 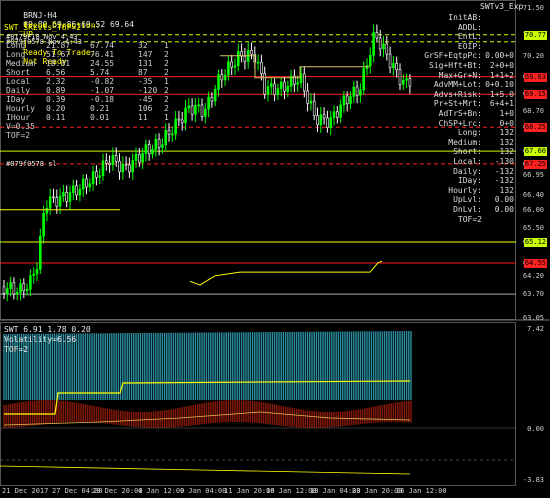 What do you see at coordinates (533, 228) in the screenshot?
I see `price-axis-label: 65.50` at bounding box center [533, 228].